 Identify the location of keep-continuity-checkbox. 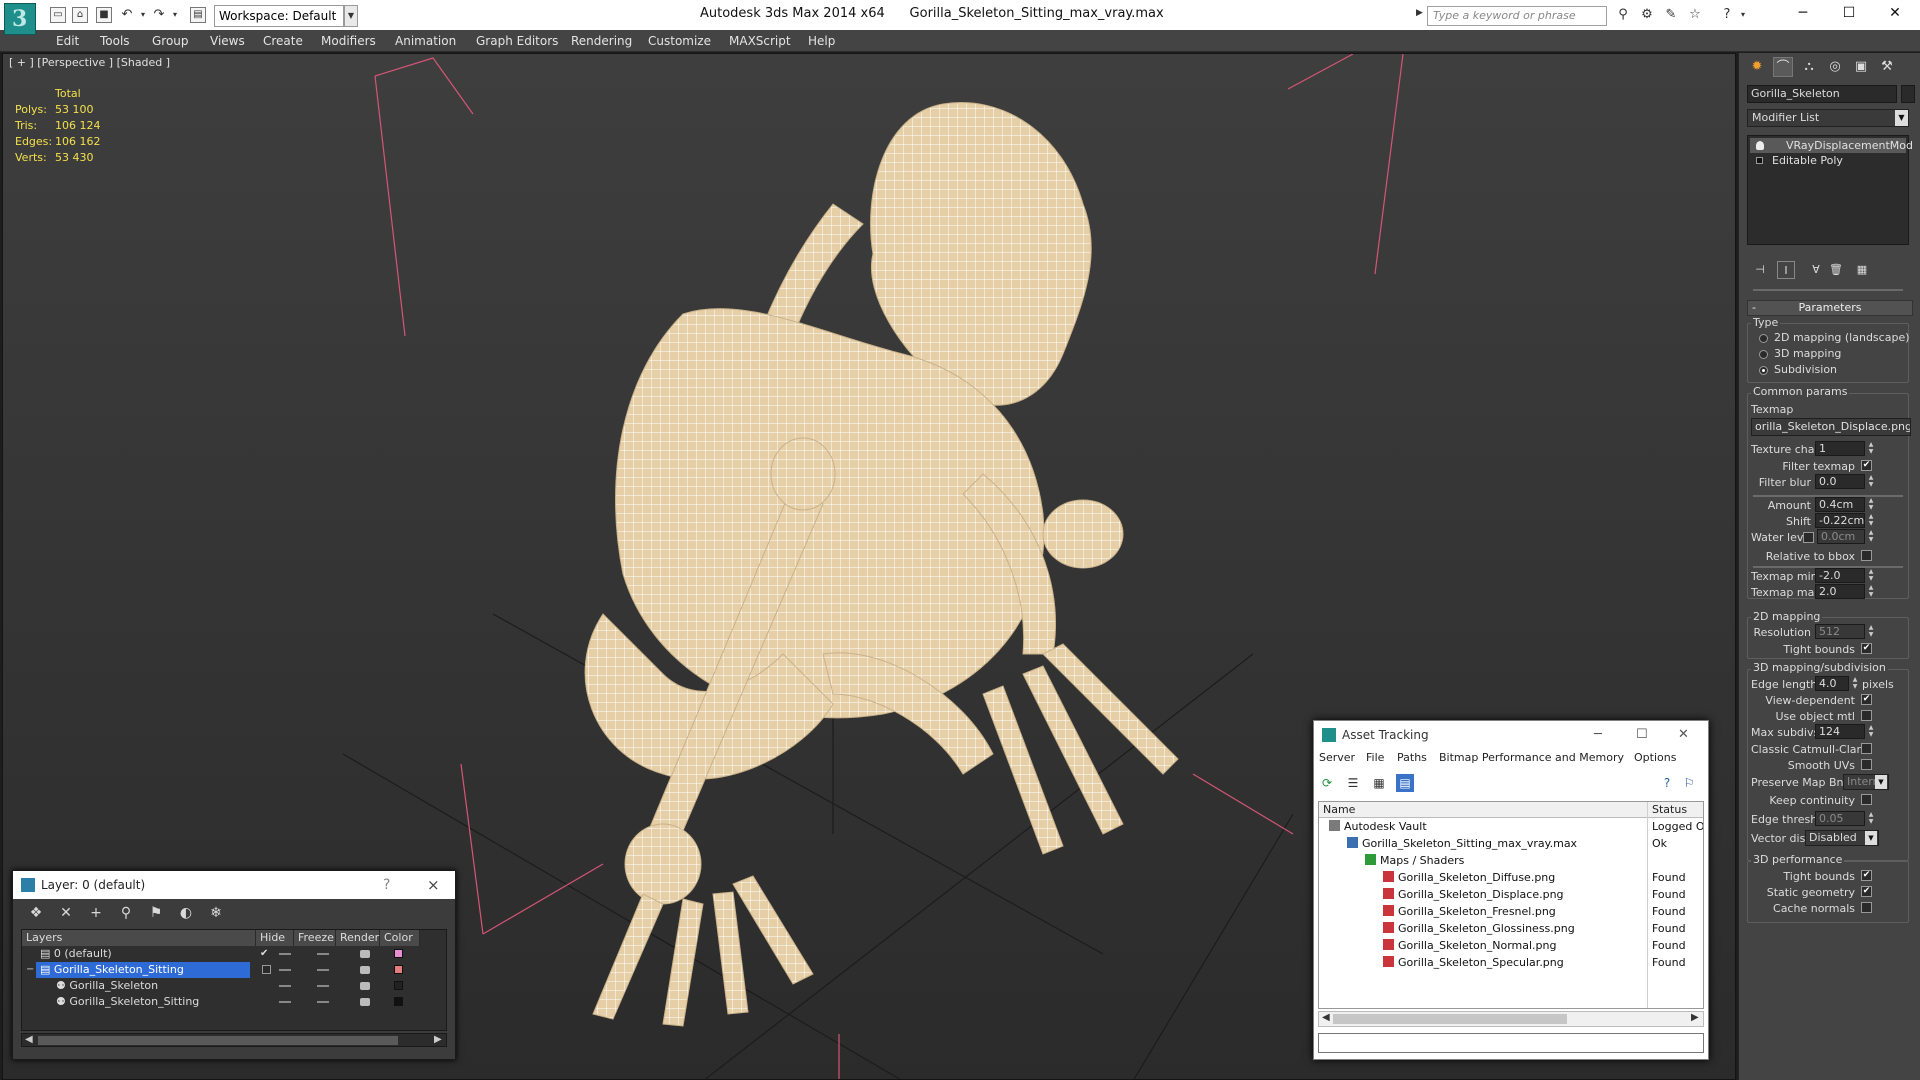
(1866, 799).